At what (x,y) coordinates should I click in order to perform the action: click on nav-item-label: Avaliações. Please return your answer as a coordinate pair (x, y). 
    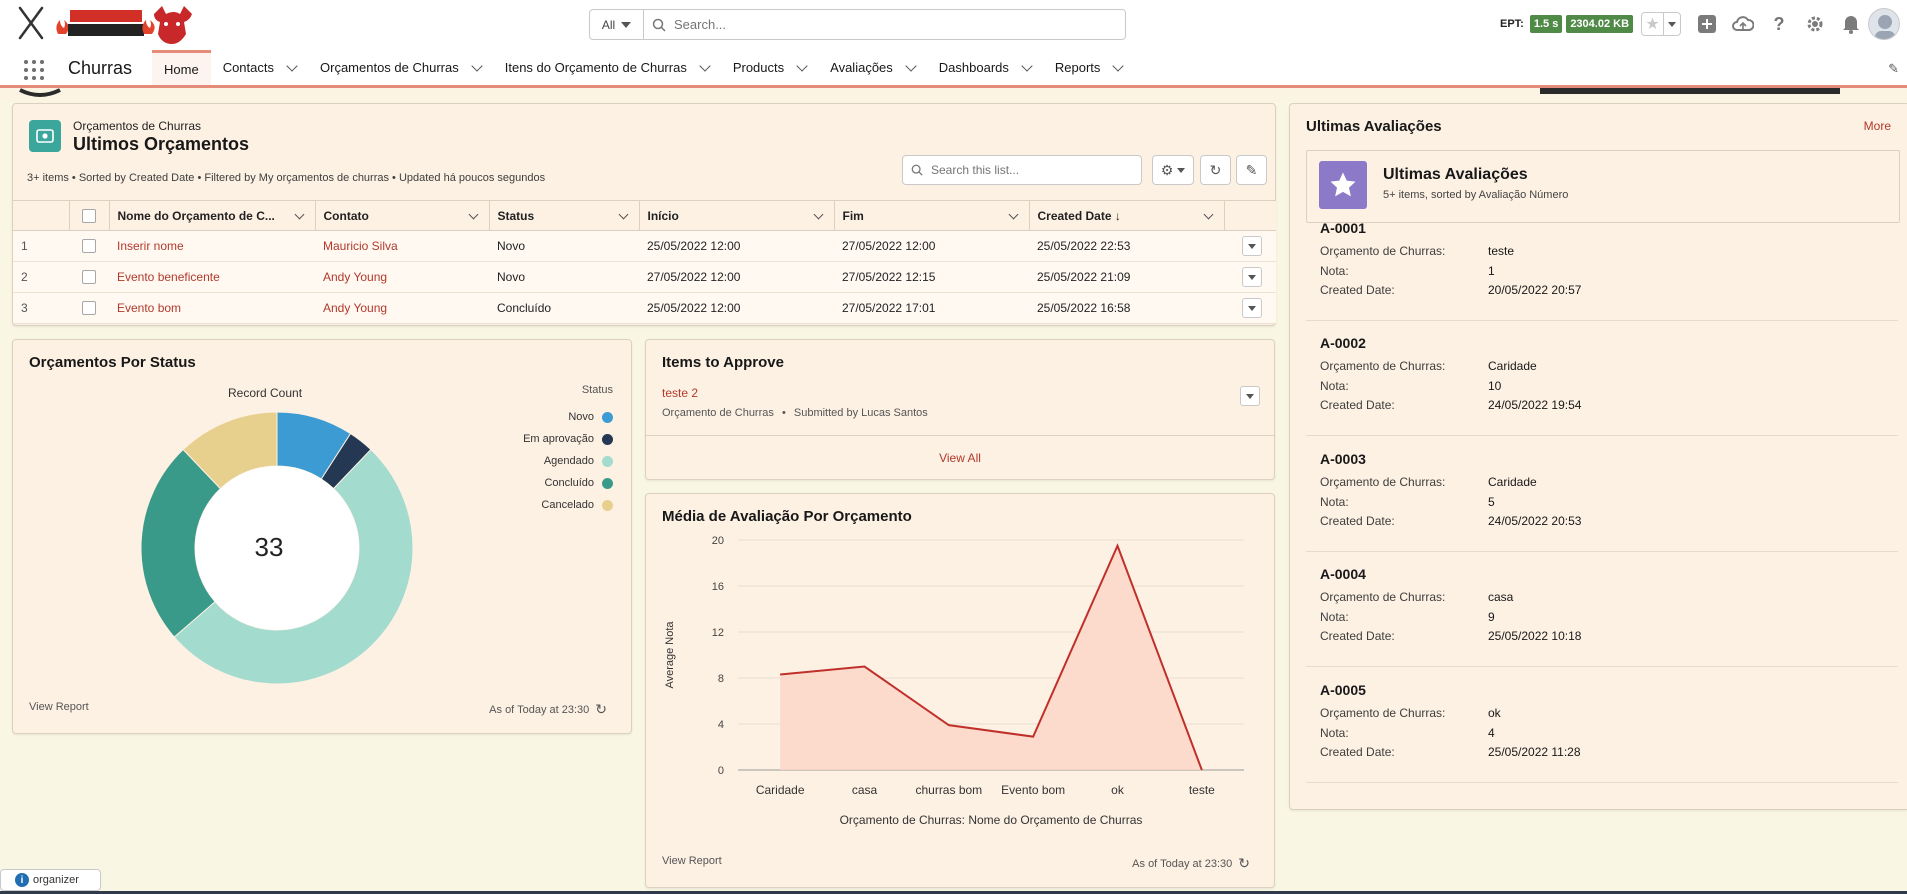
    Looking at the image, I should click on (861, 67).